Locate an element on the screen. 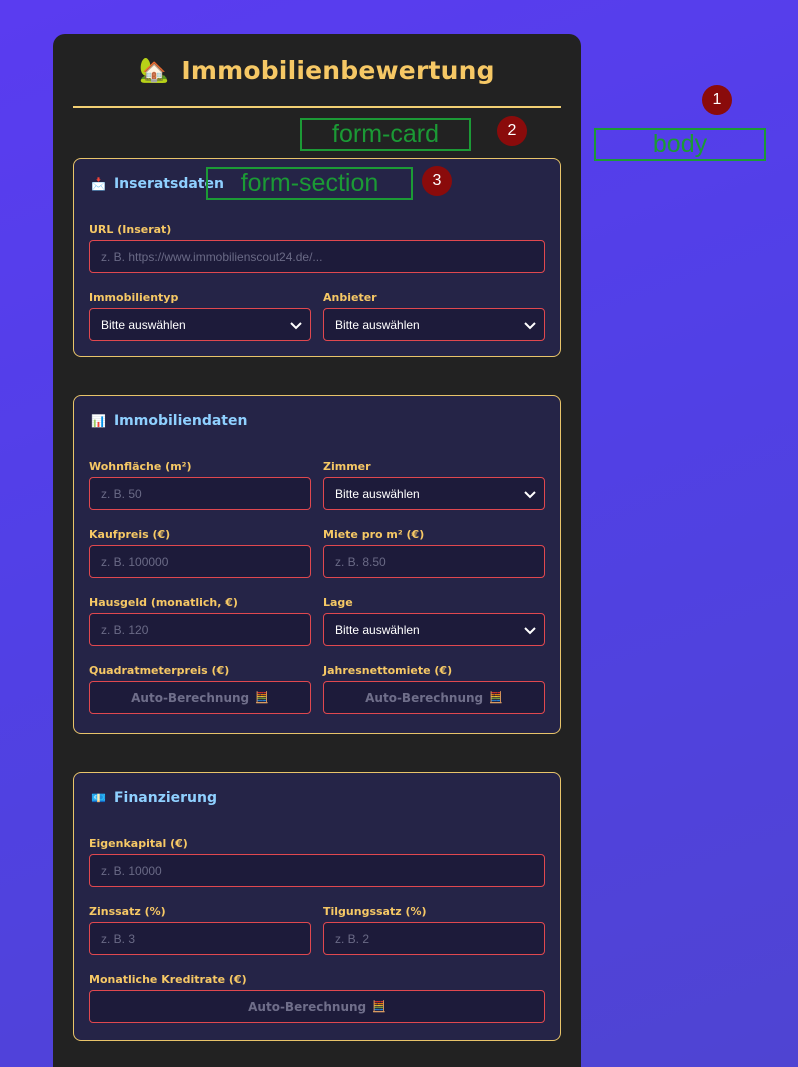 The image size is (798, 1067). provider-value: Bitte auswählen is located at coordinates (377, 324).